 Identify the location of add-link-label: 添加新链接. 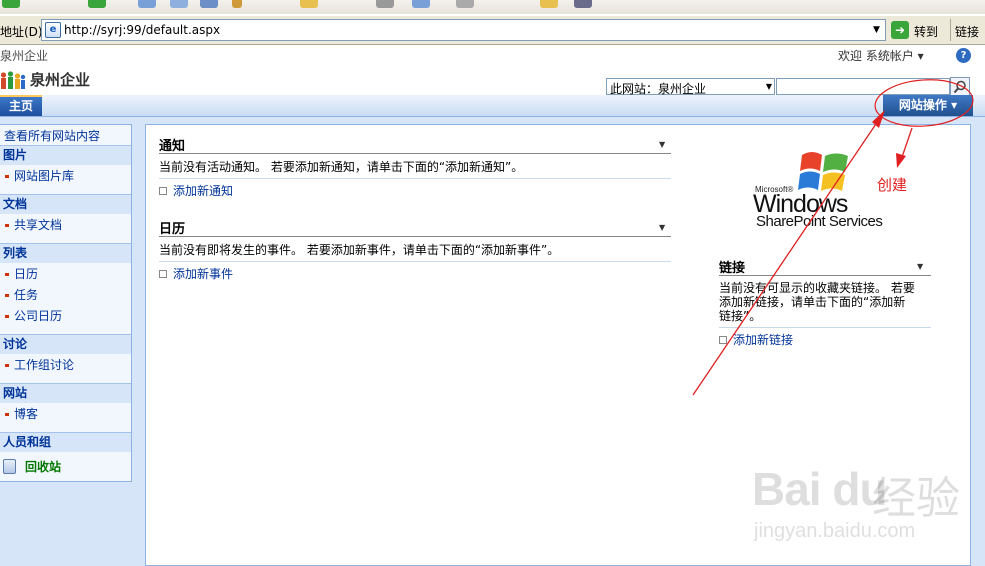
(763, 340).